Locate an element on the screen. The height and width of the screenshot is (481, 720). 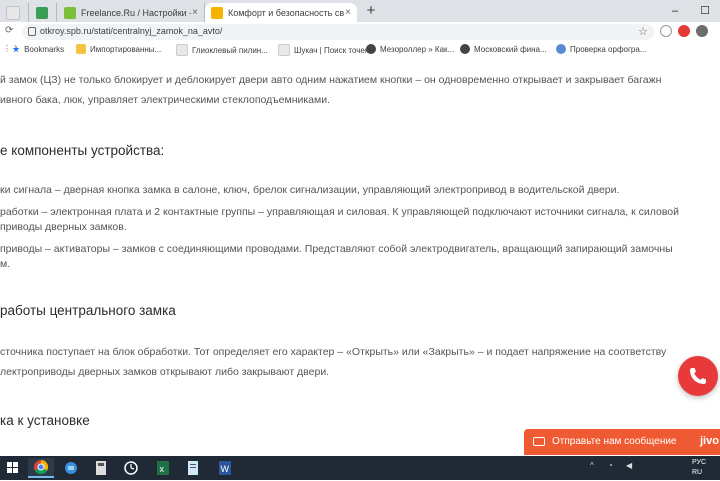
chrome-icon is located at coordinates (41, 468).